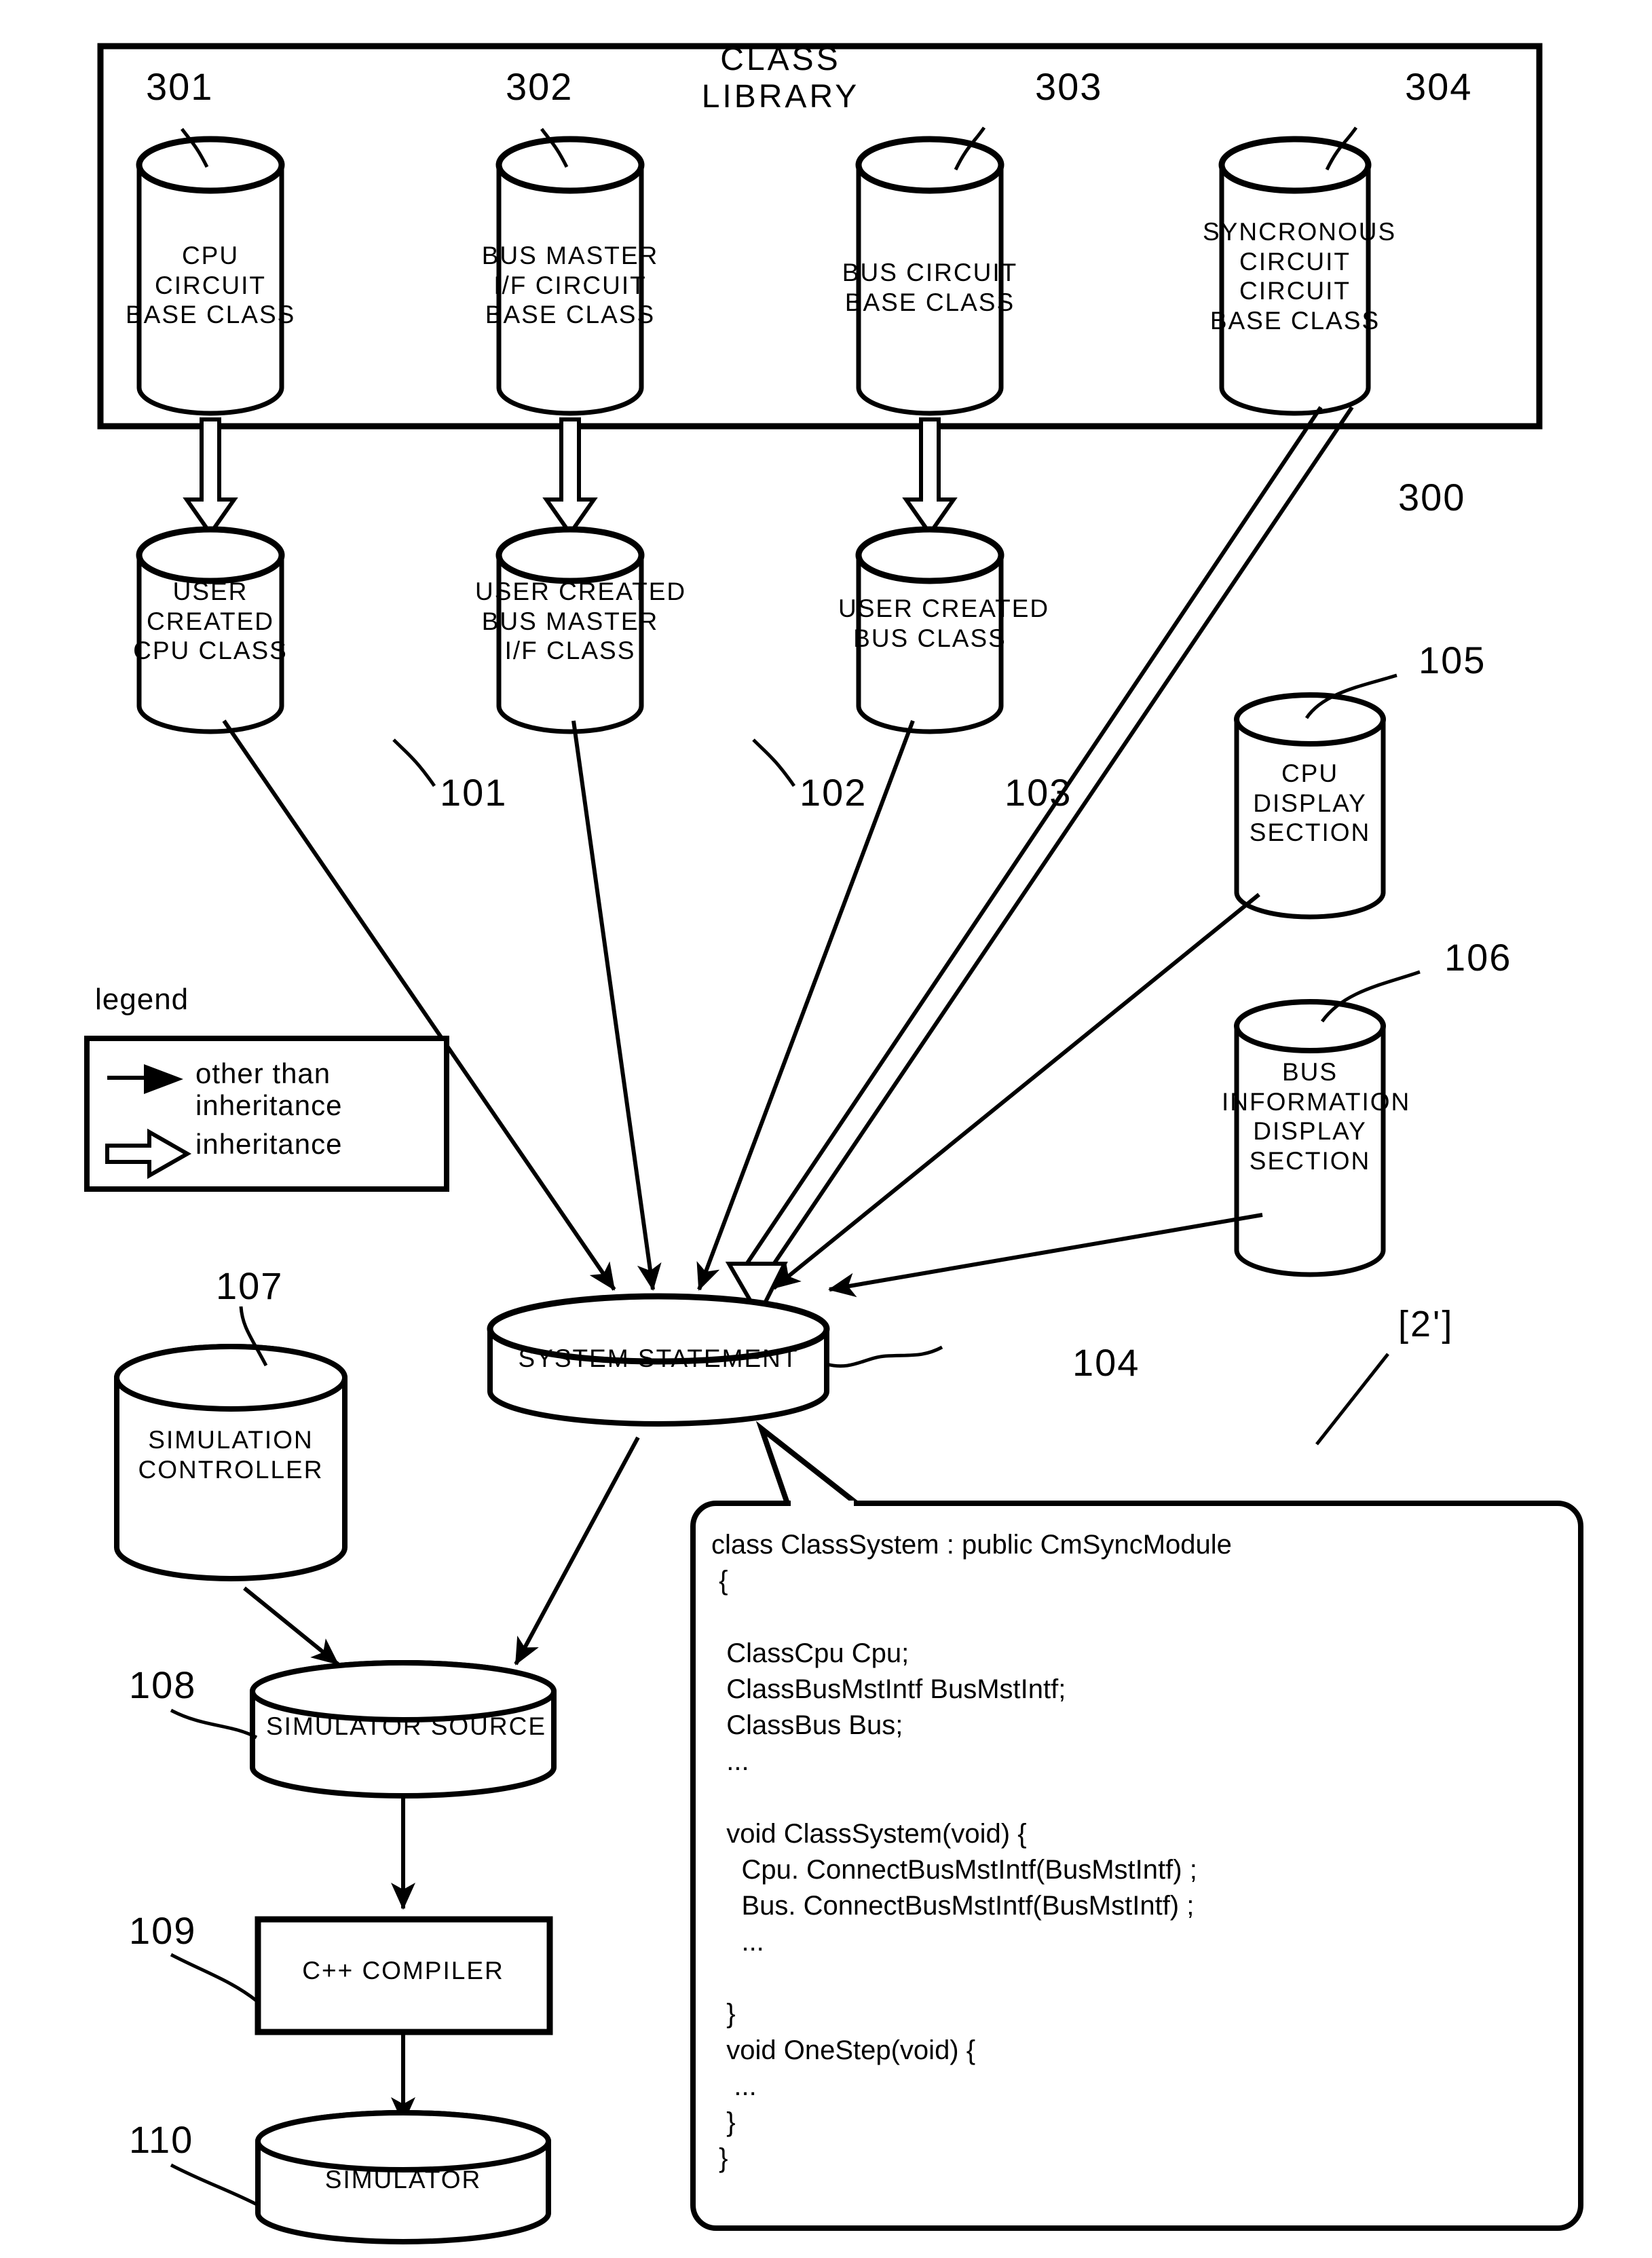 The width and height of the screenshot is (1652, 2258). What do you see at coordinates (163, 1684) in the screenshot?
I see `ref-label-108: 108` at bounding box center [163, 1684].